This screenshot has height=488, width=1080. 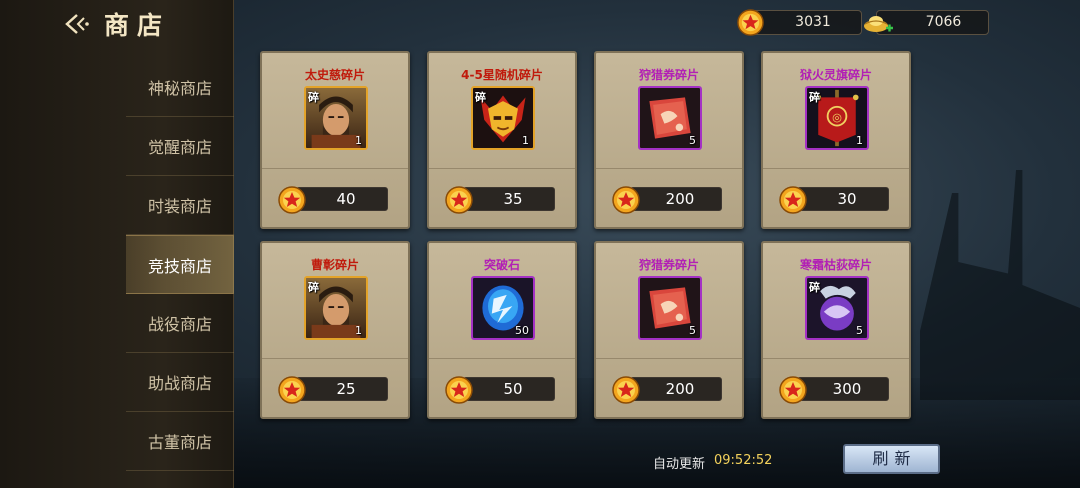 I want to click on nav-item-campaign-shop: 战役商店, so click(x=180, y=323).